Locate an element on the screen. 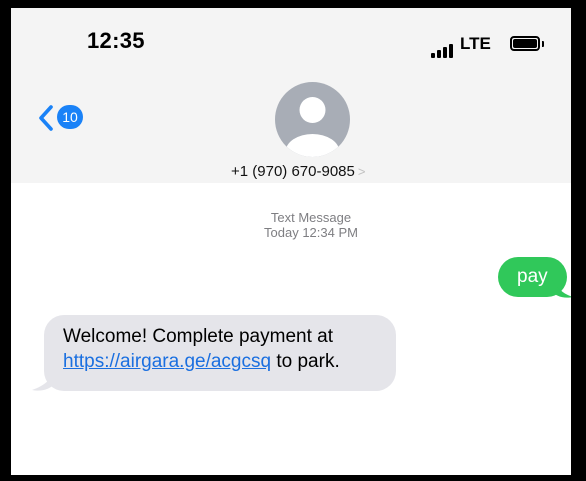  contact-name-button: +1 (970) 670-9085 > is located at coordinates (331, 174).